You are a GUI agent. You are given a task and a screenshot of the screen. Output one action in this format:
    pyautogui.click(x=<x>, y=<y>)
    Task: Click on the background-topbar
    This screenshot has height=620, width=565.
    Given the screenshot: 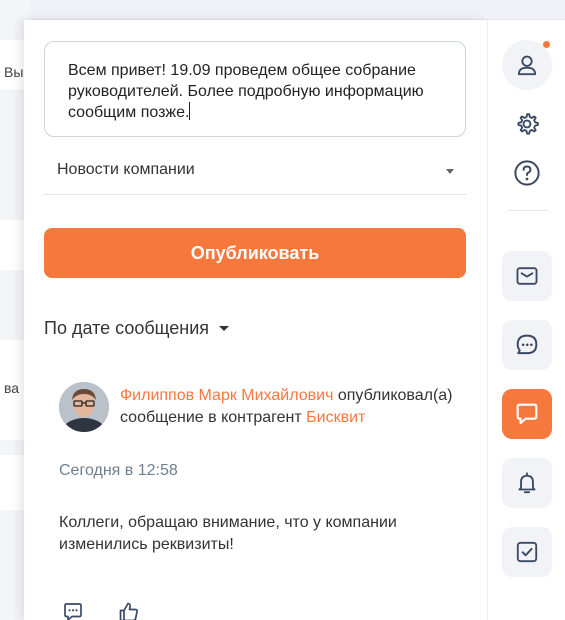 What is the action you would take?
    pyautogui.click(x=282, y=10)
    